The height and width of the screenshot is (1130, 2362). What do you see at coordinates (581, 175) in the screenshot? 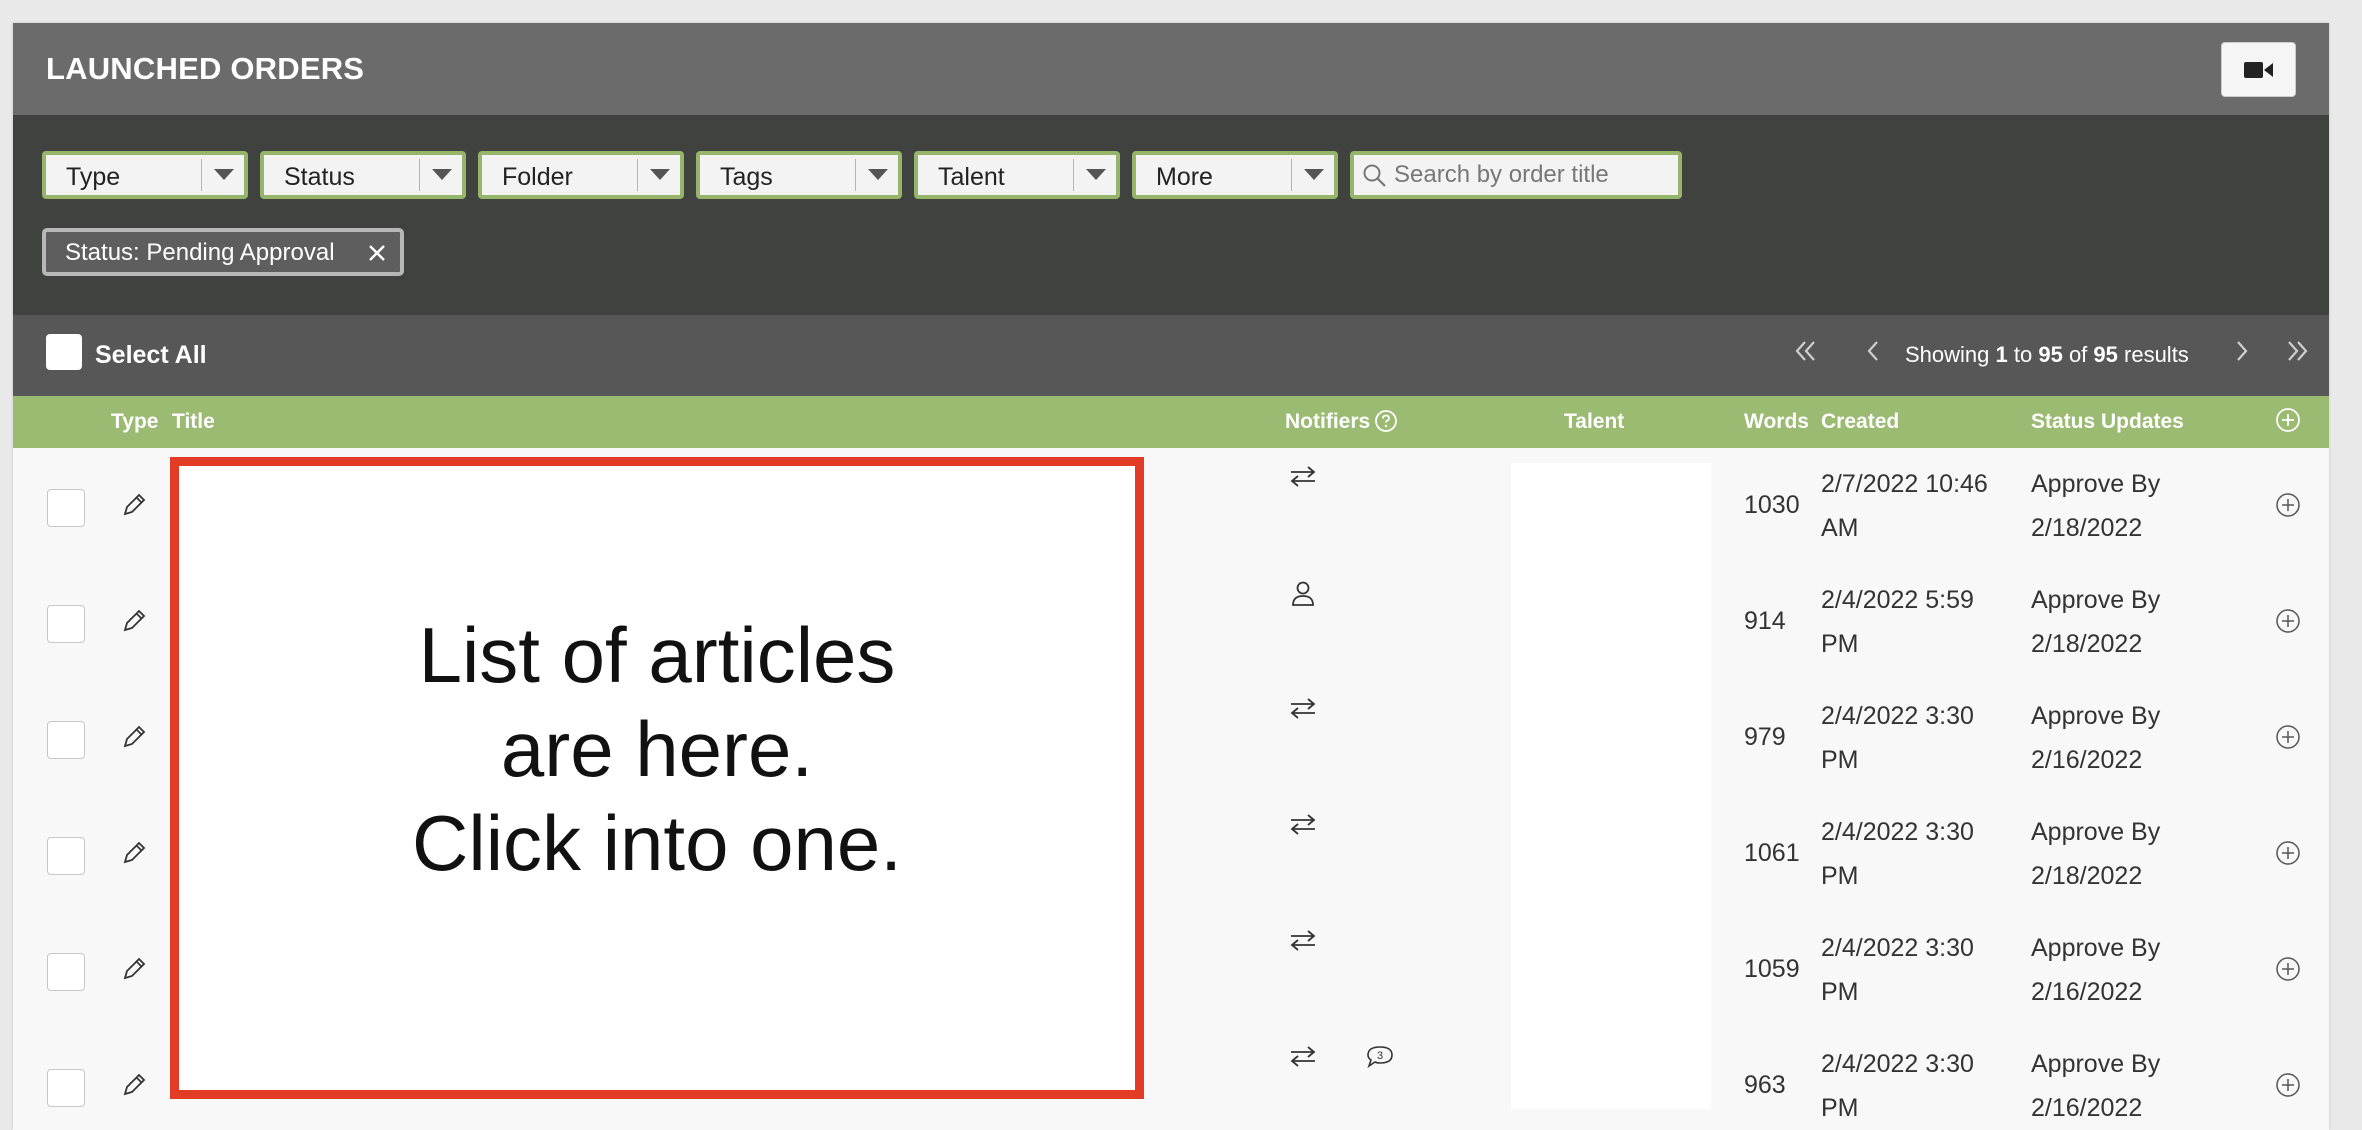
I see `folder-filter-dropdown: Folder` at bounding box center [581, 175].